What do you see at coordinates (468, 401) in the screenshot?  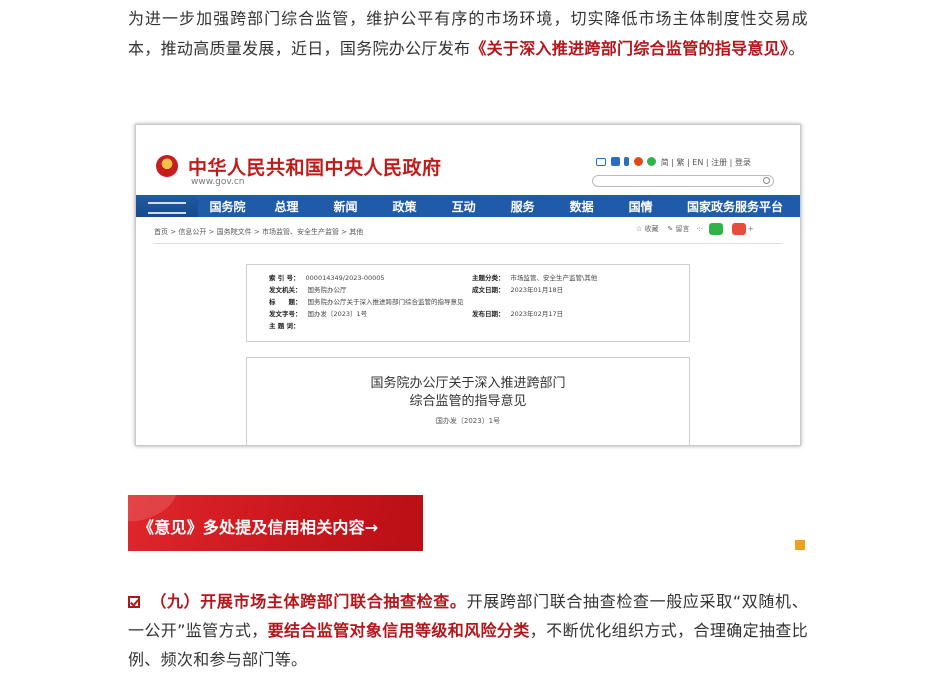 I see `doc-heading-line2: 综合监管的指导意见` at bounding box center [468, 401].